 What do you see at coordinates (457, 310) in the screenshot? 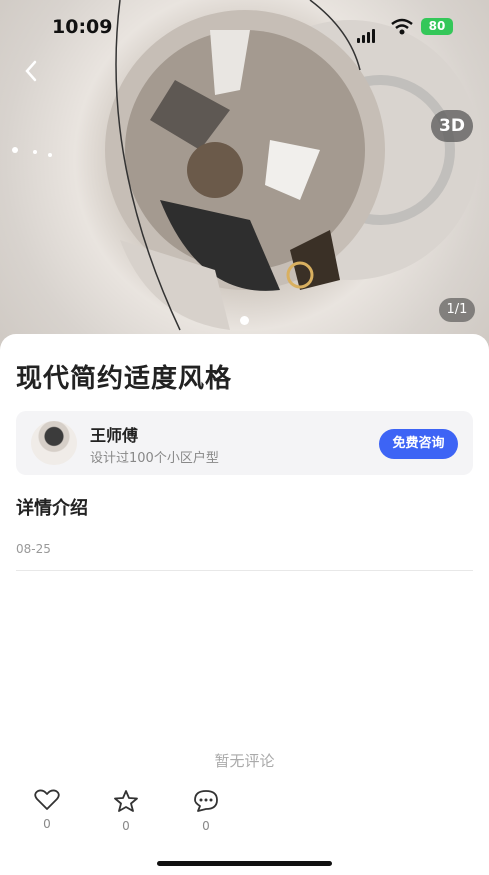
I see `image-page-indicator: 1/1` at bounding box center [457, 310].